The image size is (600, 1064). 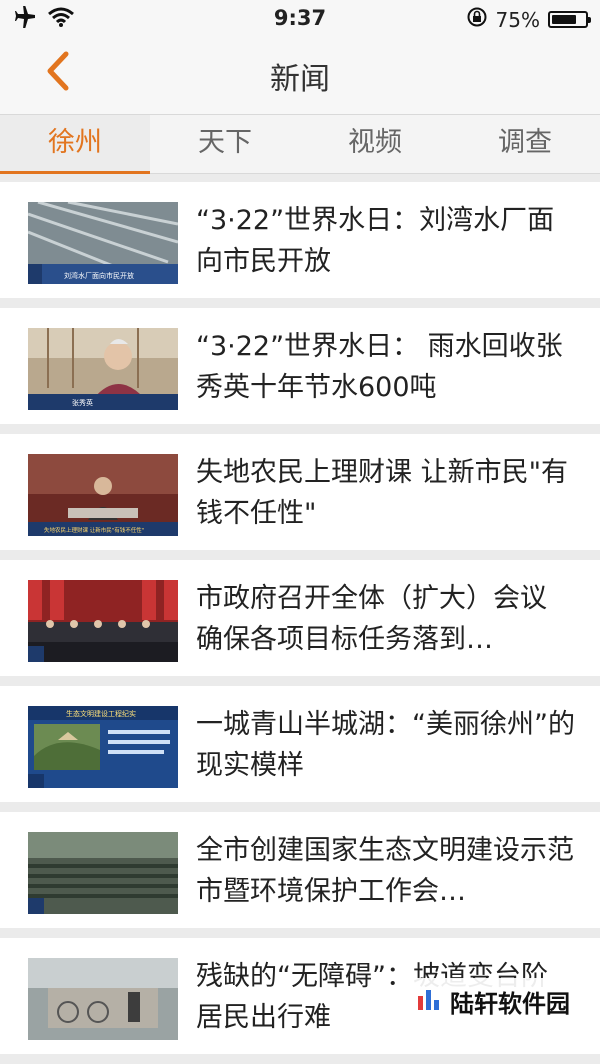 What do you see at coordinates (569, 19) in the screenshot?
I see `battery-icon` at bounding box center [569, 19].